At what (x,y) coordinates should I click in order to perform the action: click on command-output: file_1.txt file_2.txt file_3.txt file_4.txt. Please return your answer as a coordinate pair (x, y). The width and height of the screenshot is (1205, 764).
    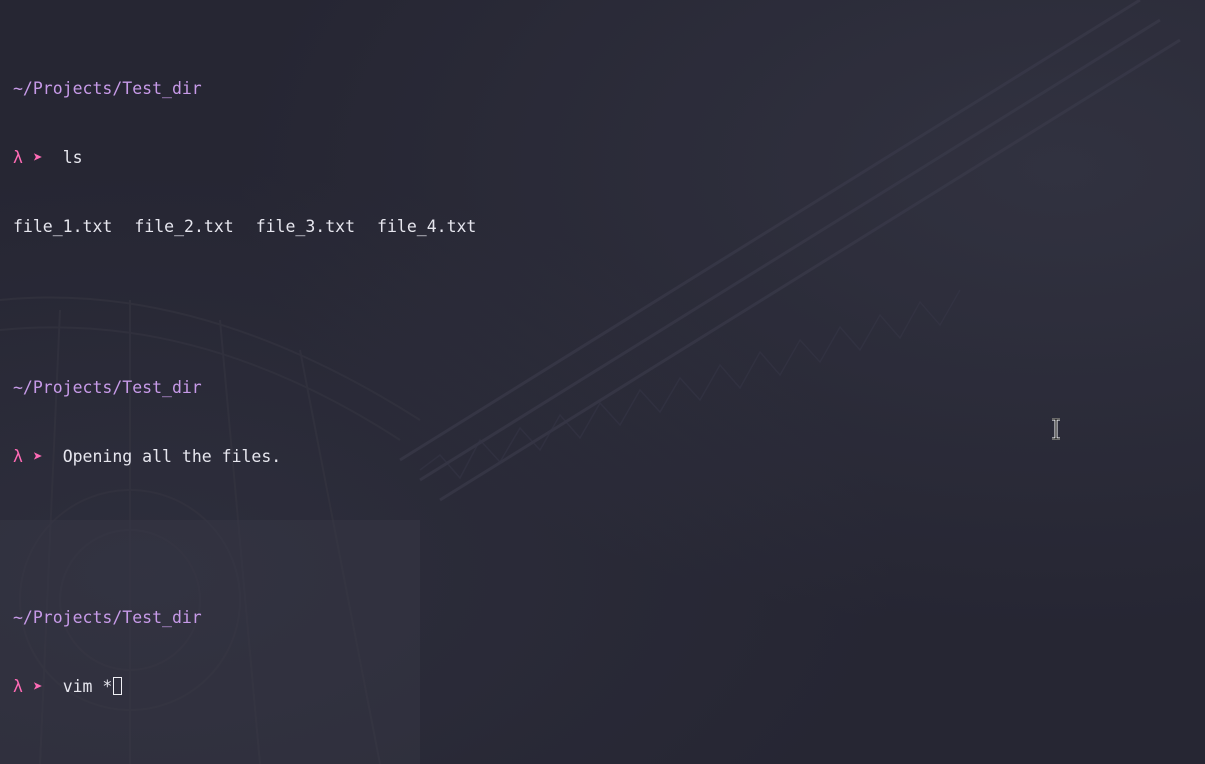
    Looking at the image, I should click on (255, 226).